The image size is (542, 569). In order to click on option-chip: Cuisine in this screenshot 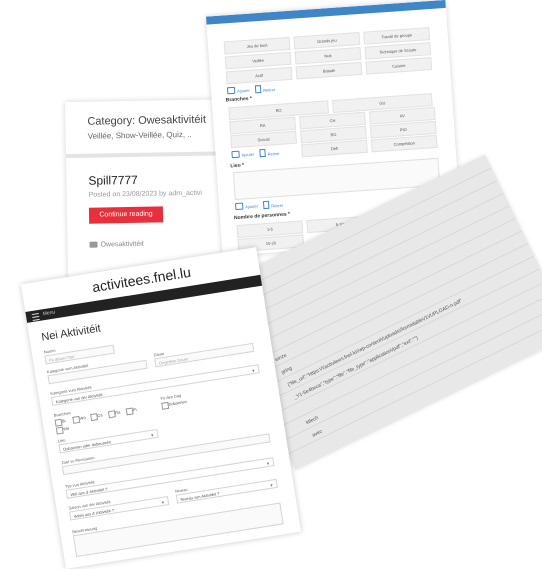, I will do `click(399, 66)`.